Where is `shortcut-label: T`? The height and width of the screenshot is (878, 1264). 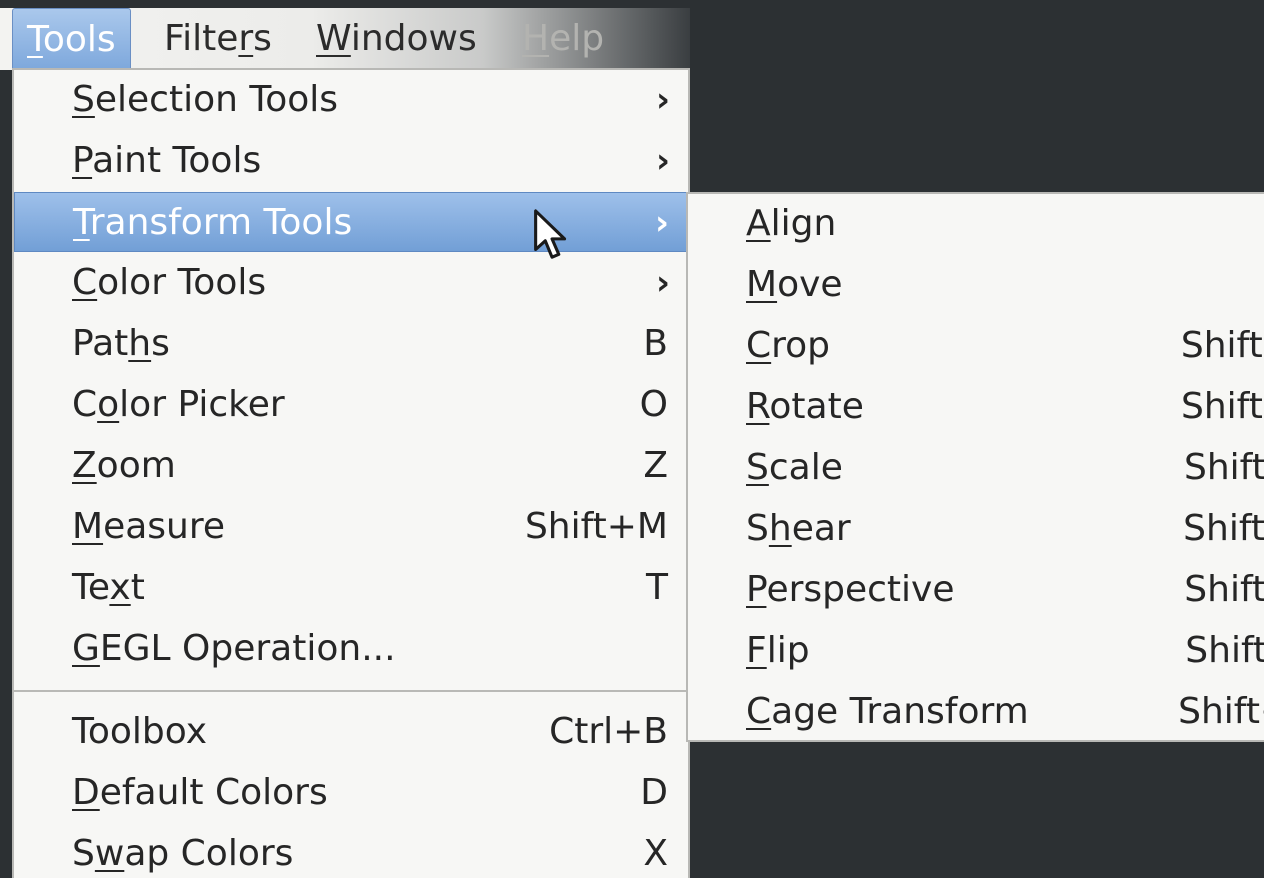
shortcut-label: T is located at coordinates (657, 587).